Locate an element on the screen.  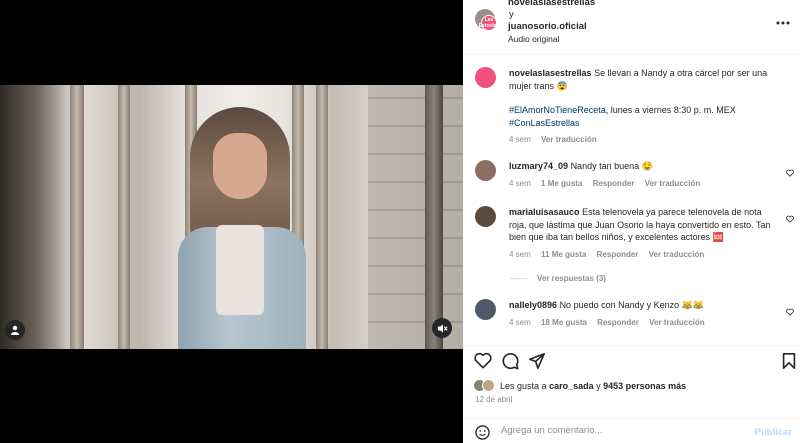
comment-button is located at coordinates (510, 363).